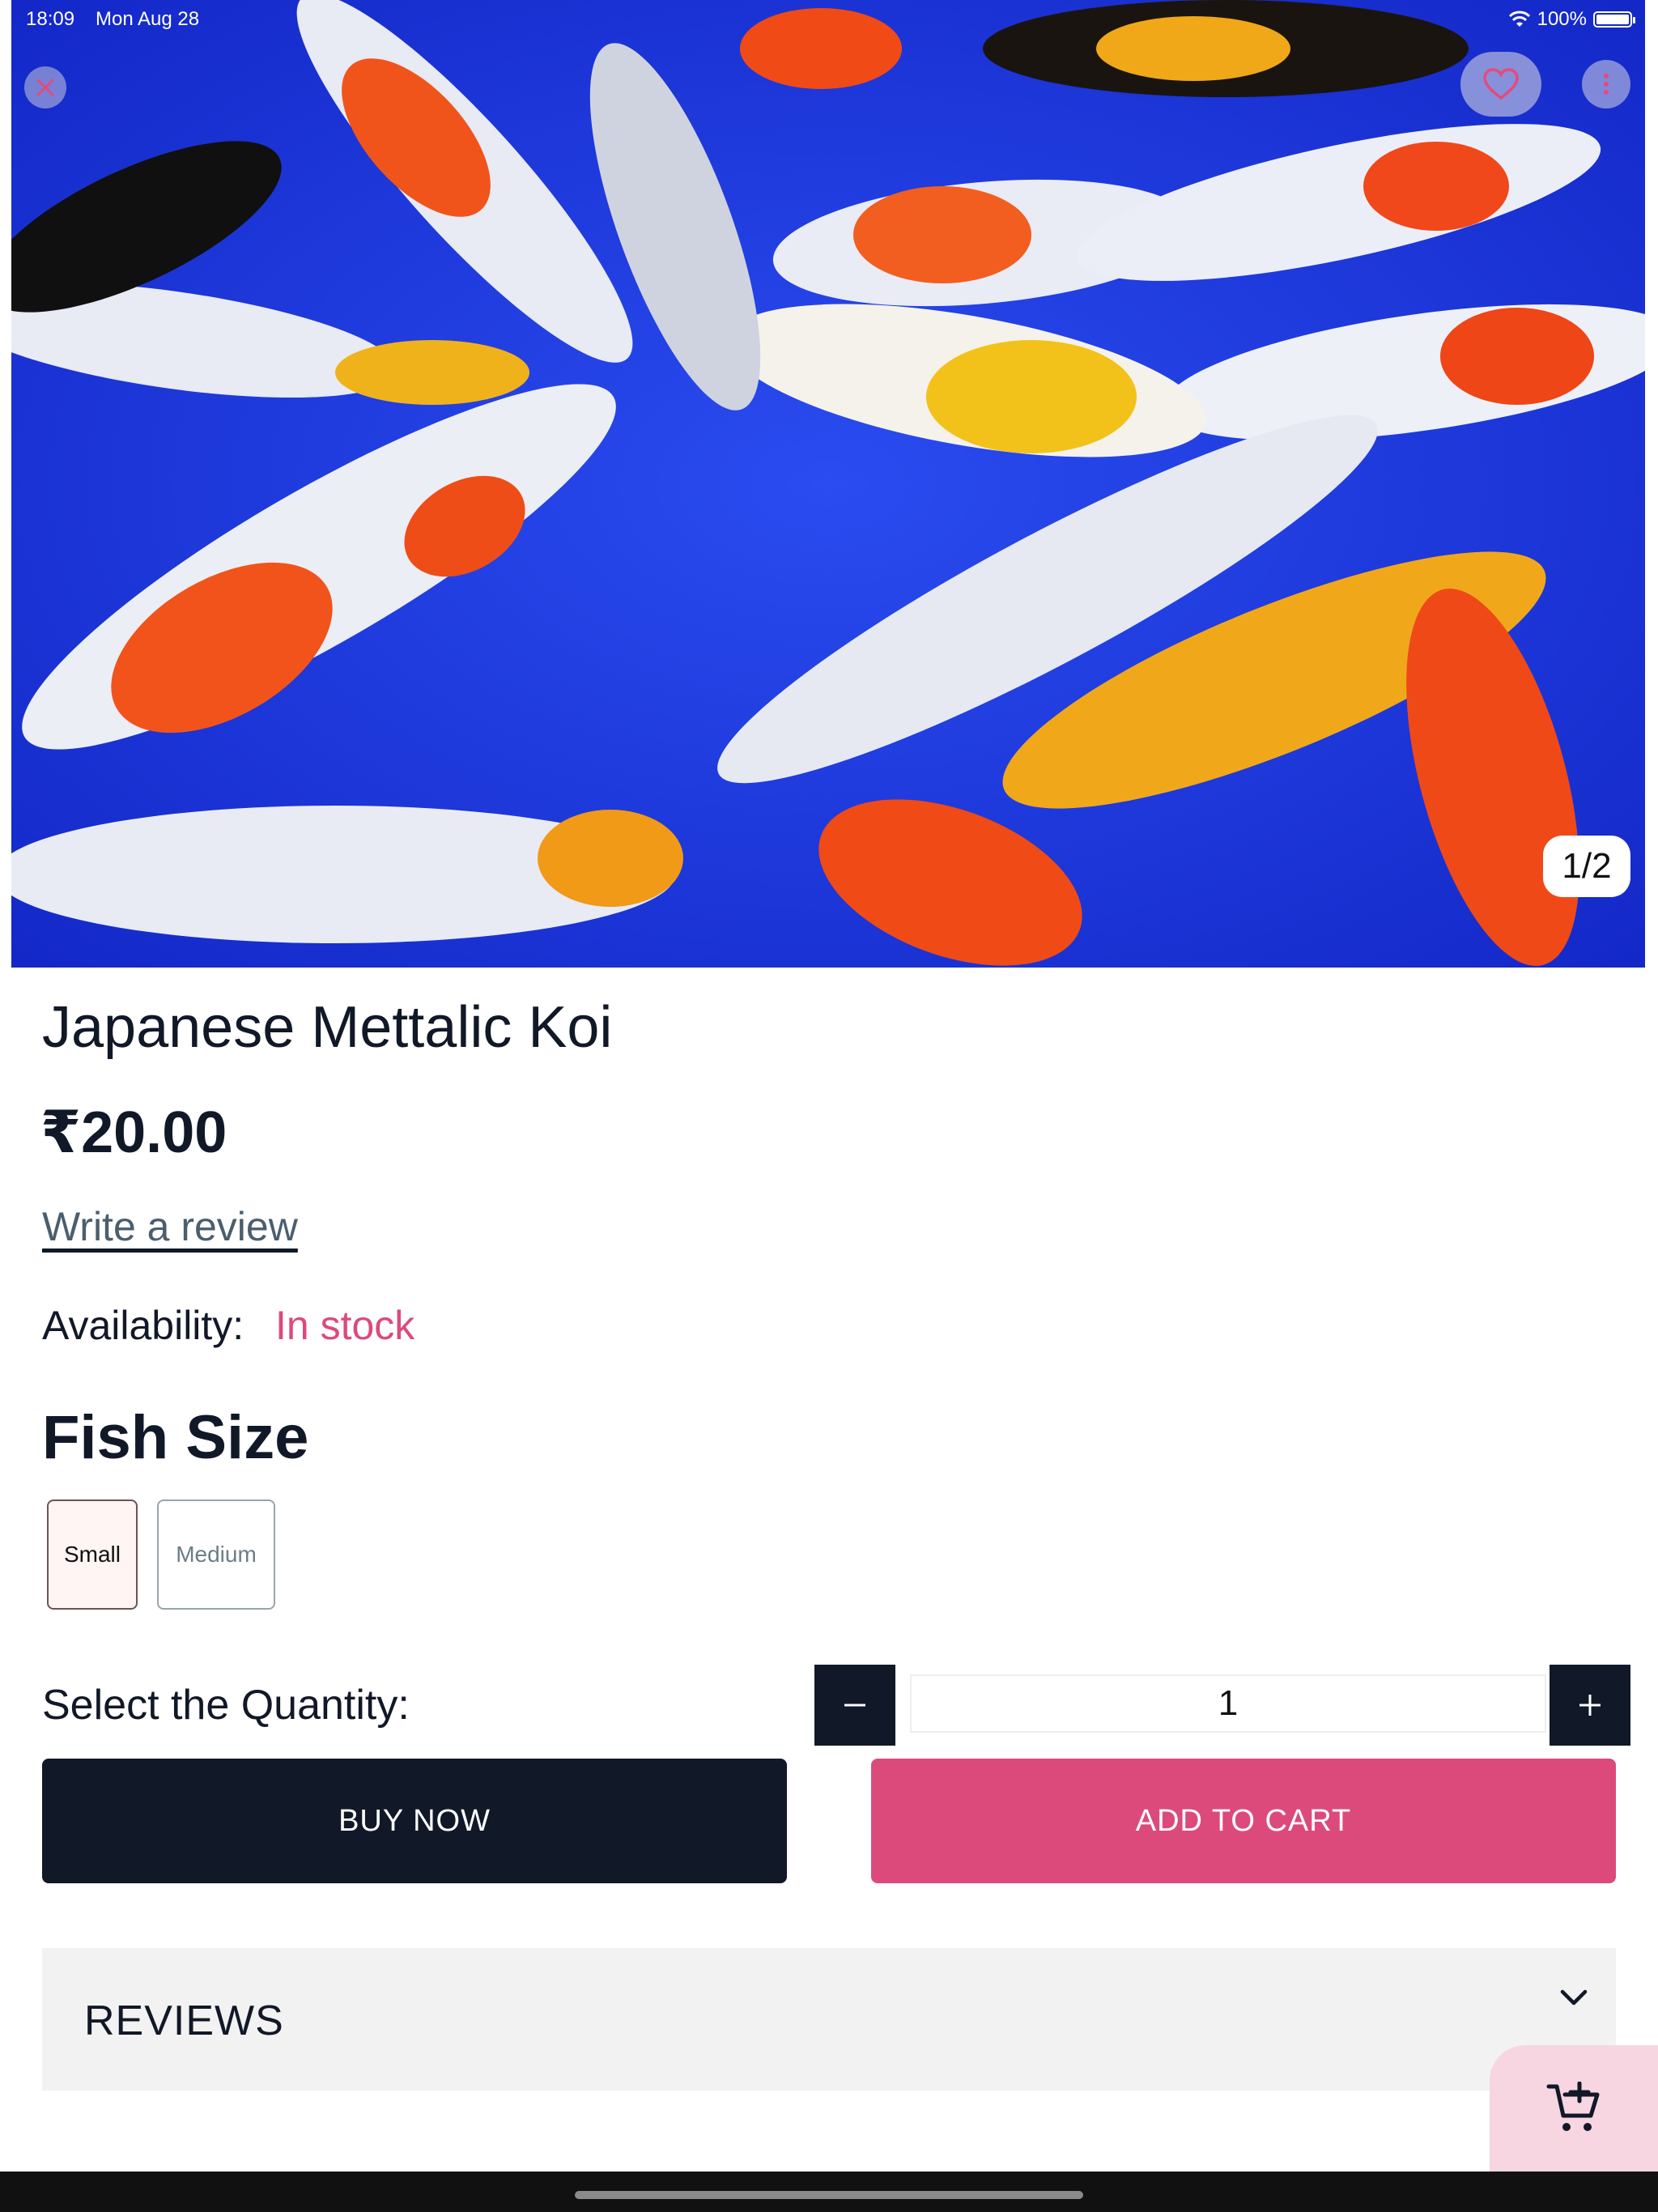 This screenshot has height=2212, width=1658. What do you see at coordinates (1519, 19) in the screenshot?
I see `wifi-icon` at bounding box center [1519, 19].